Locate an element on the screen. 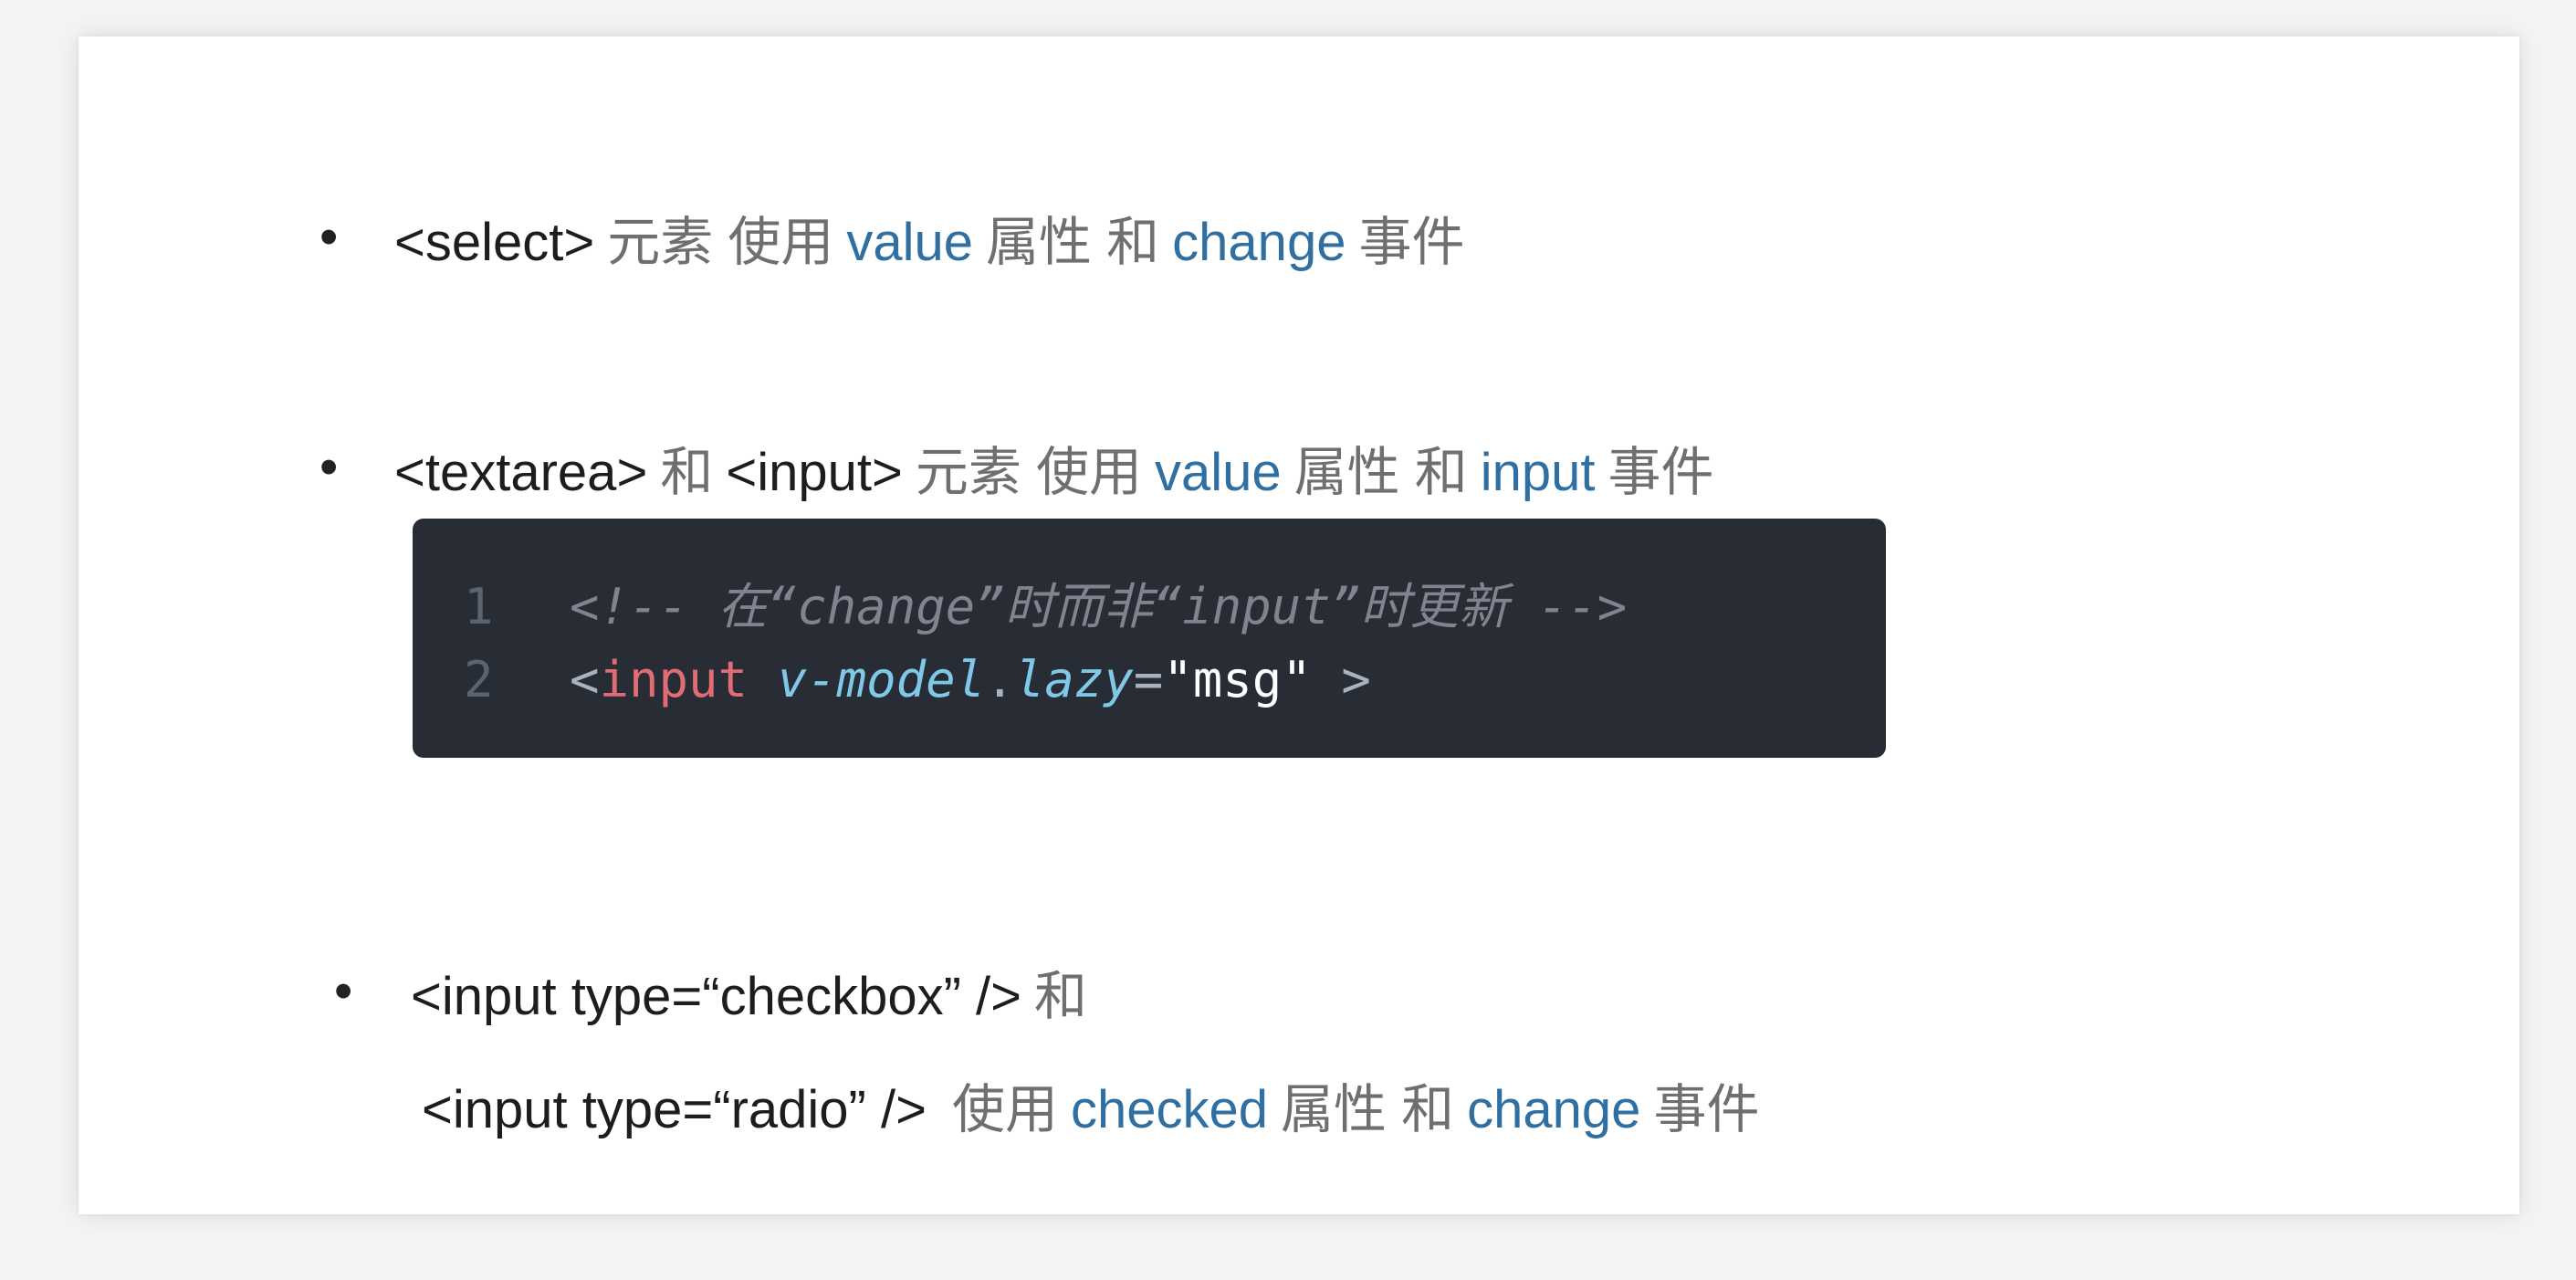 Image resolution: width=2576 pixels, height=1280 pixels. textarea-tag: <textarea> is located at coordinates (521, 472).